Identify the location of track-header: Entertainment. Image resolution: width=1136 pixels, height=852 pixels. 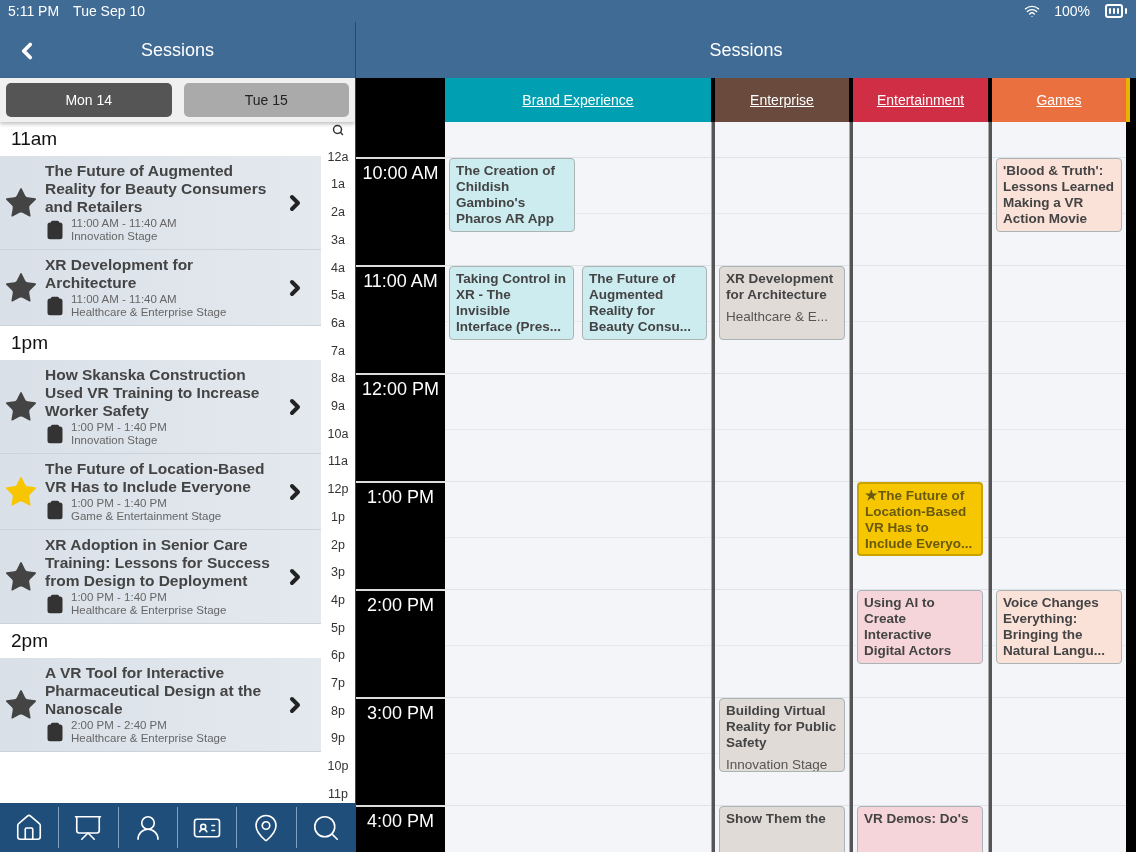
(920, 100).